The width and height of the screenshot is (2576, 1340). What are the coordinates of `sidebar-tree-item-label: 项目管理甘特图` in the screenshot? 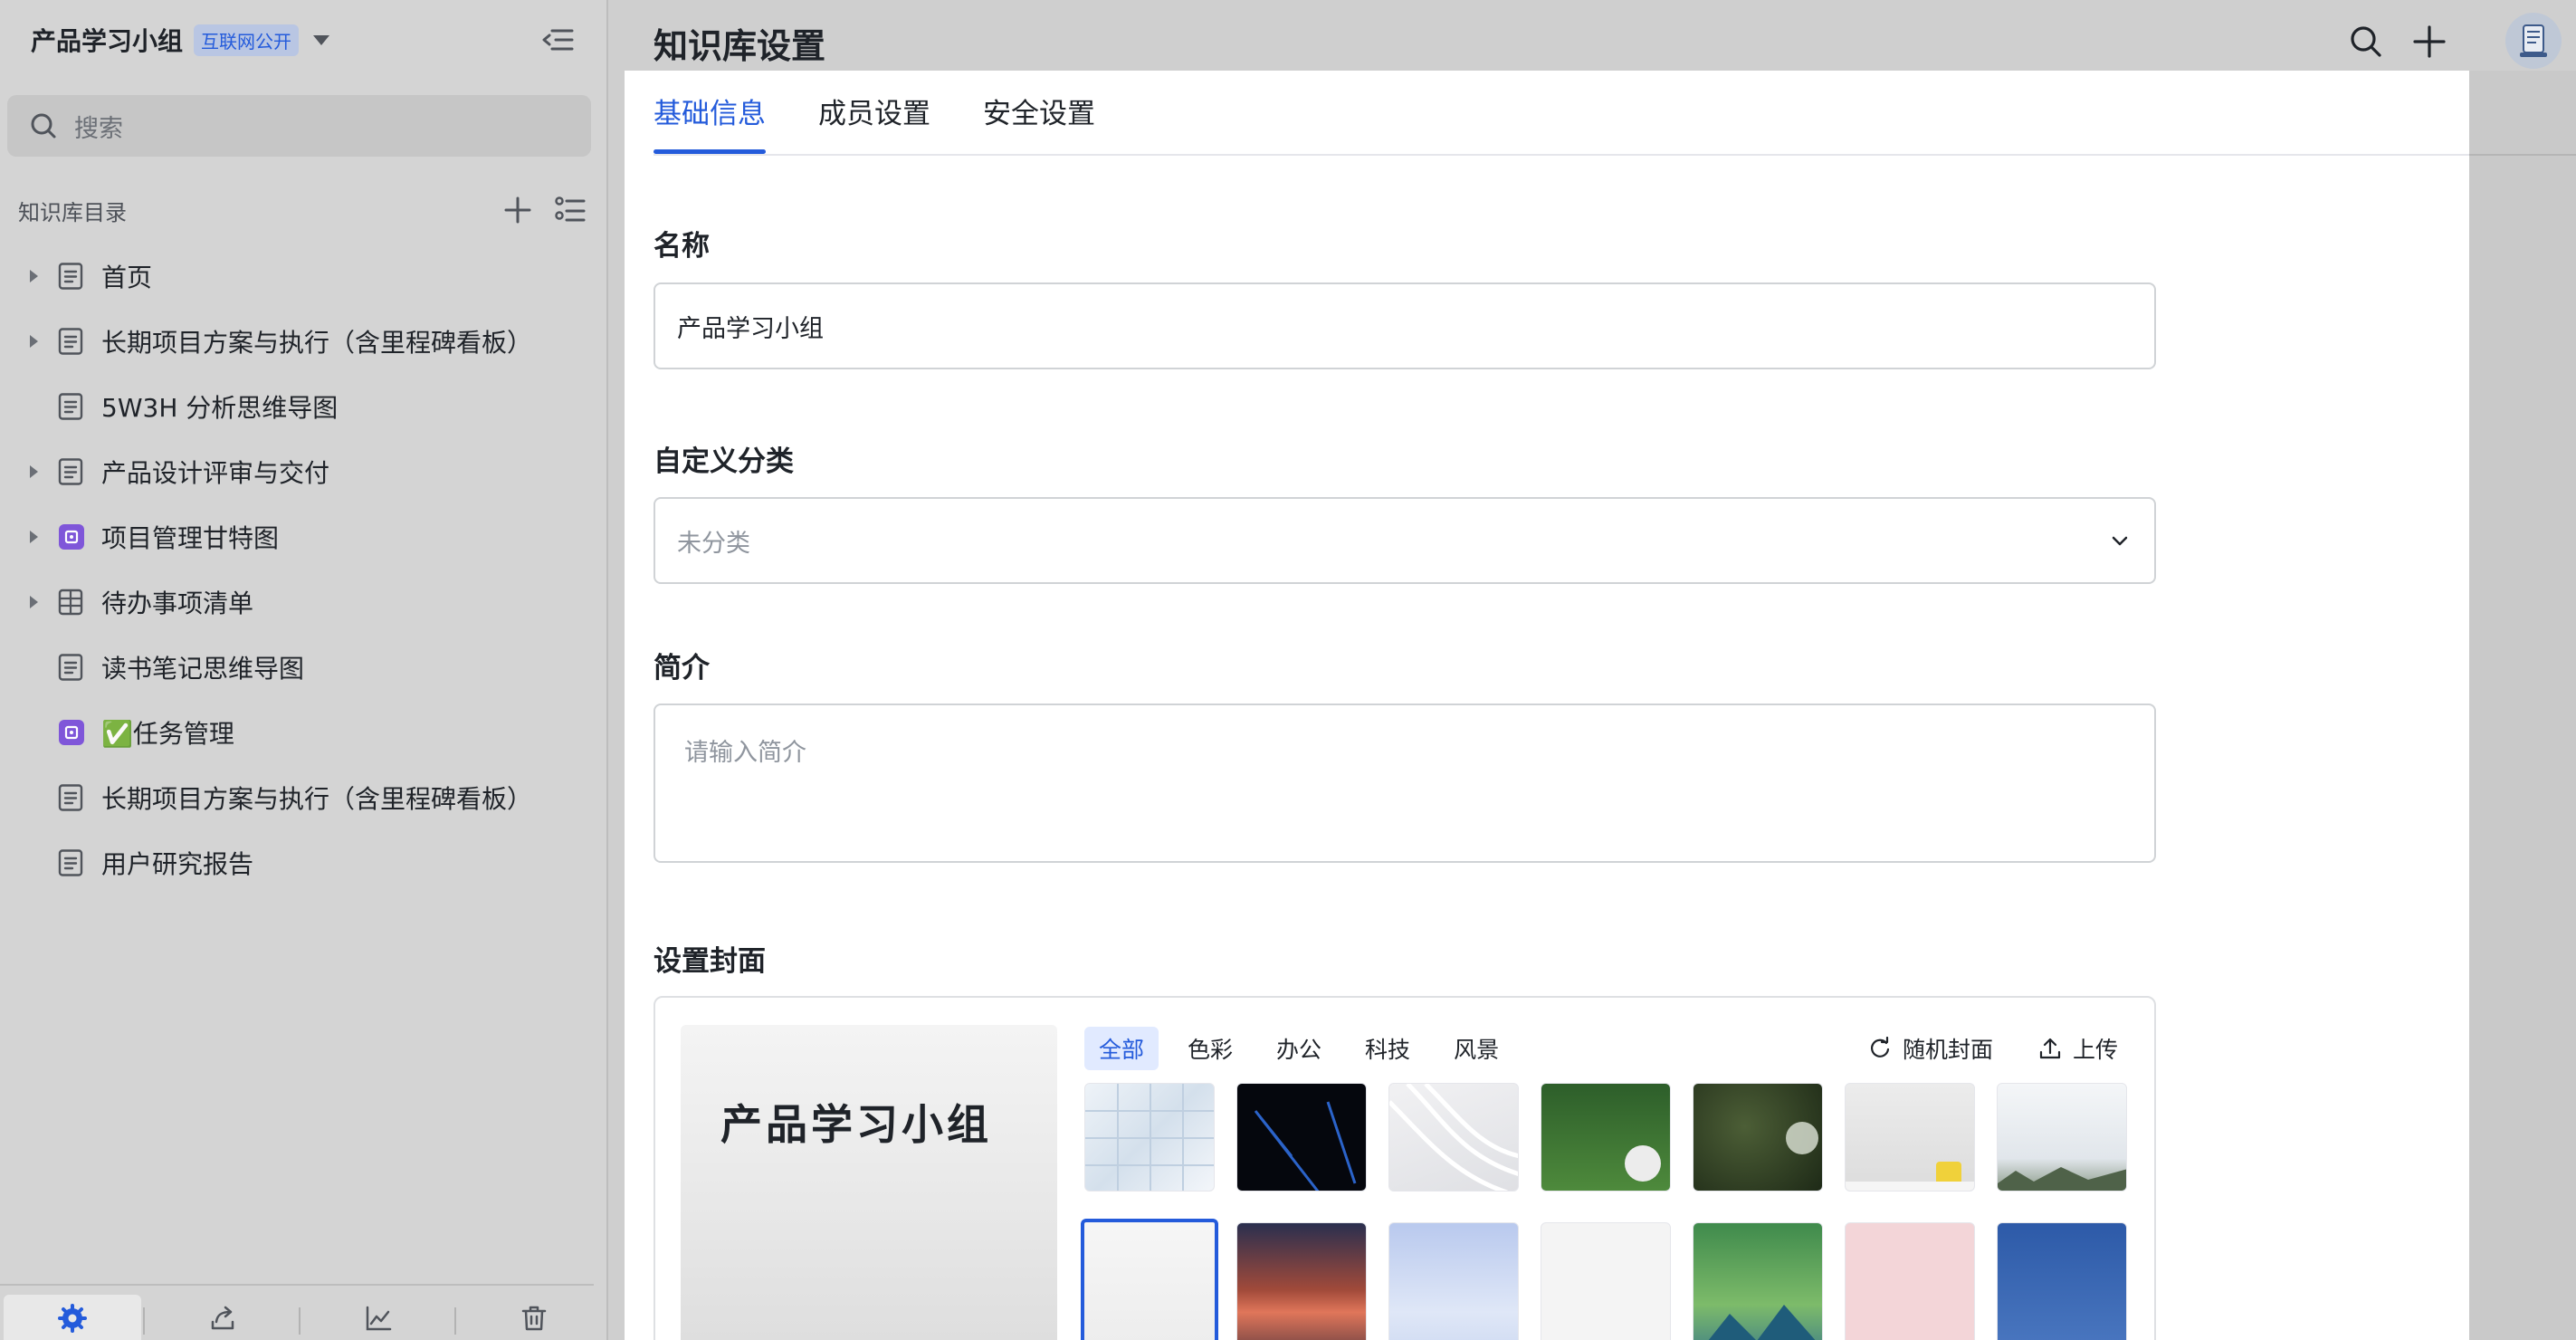 It's located at (191, 538).